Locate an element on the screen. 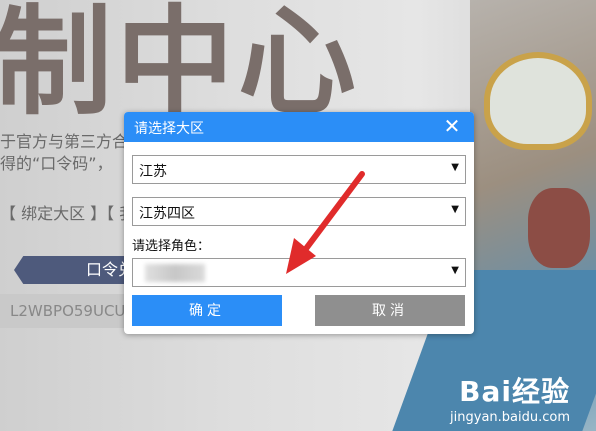 This screenshot has height=431, width=596. close-icon: ✕ is located at coordinates (452, 126).